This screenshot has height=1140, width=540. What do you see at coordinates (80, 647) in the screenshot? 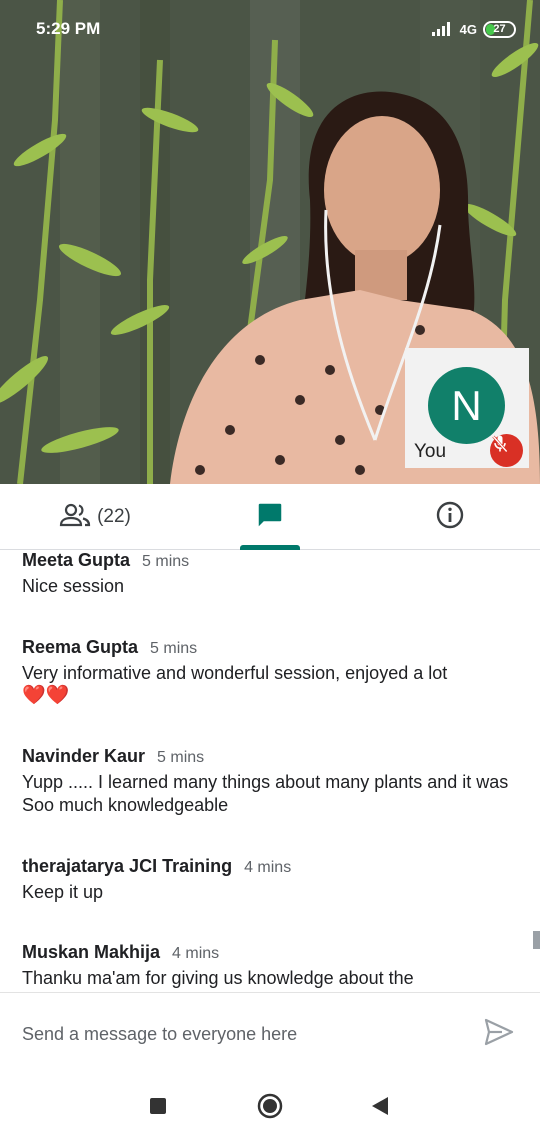
I see `message-sender: Reema Gupta` at bounding box center [80, 647].